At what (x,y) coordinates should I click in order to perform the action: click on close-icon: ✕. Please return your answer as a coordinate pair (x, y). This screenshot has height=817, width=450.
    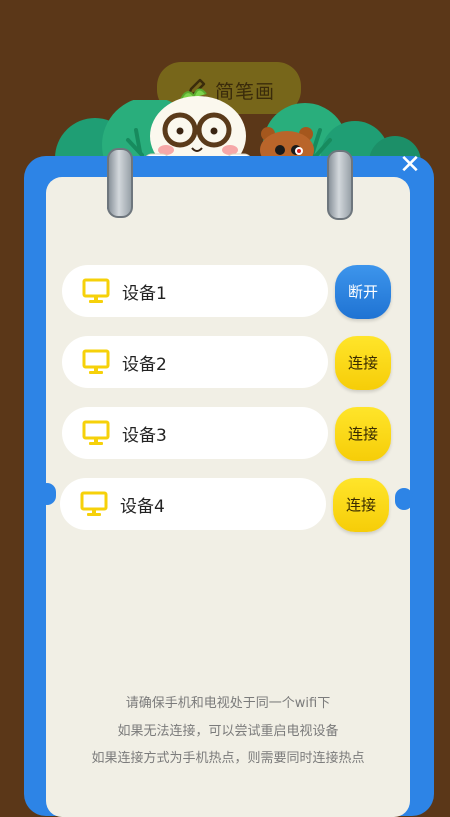
    Looking at the image, I should click on (410, 165).